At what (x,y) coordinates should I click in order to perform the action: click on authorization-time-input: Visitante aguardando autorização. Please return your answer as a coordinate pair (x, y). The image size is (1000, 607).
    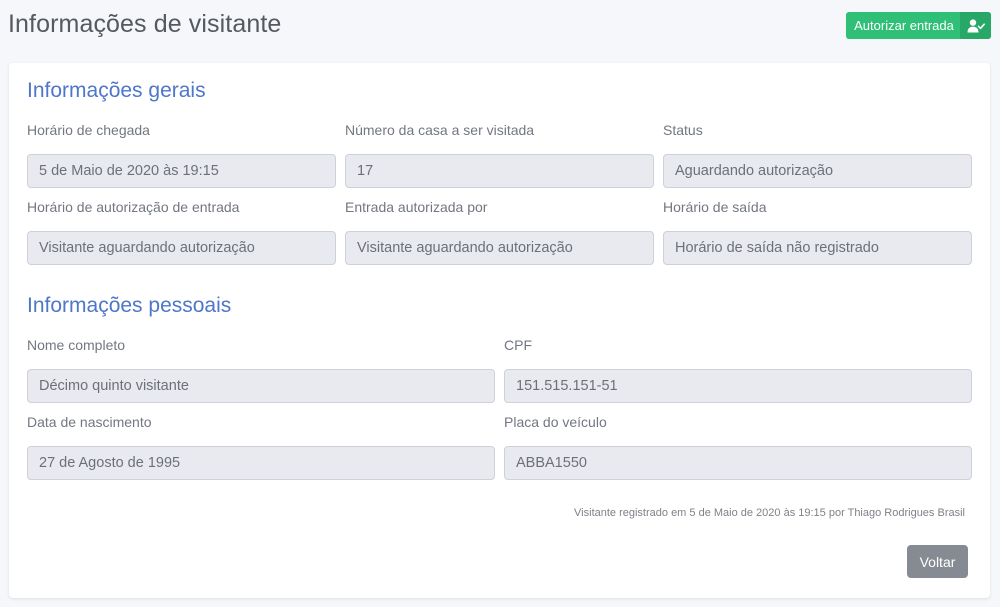
    Looking at the image, I should click on (181, 248).